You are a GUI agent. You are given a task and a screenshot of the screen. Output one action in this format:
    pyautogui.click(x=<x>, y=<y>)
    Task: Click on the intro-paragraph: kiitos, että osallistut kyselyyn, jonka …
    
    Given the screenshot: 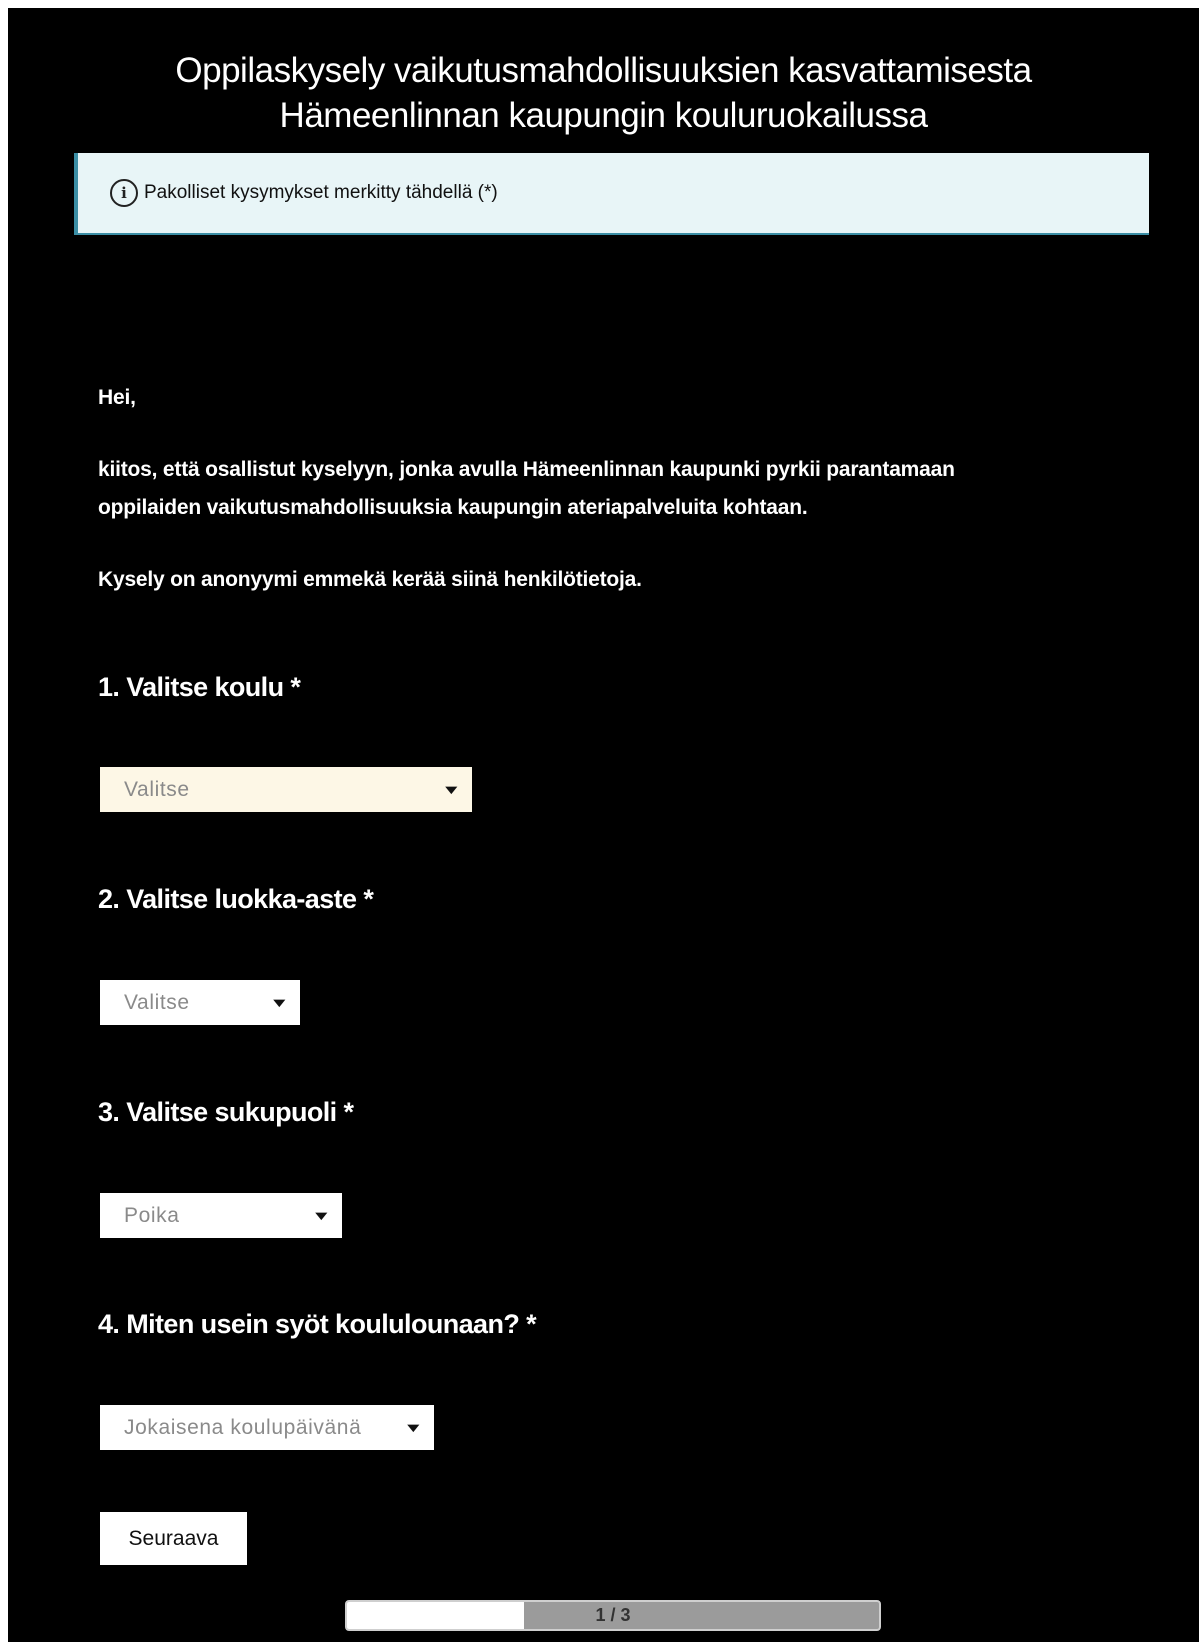 What is the action you would take?
    pyautogui.click(x=526, y=489)
    